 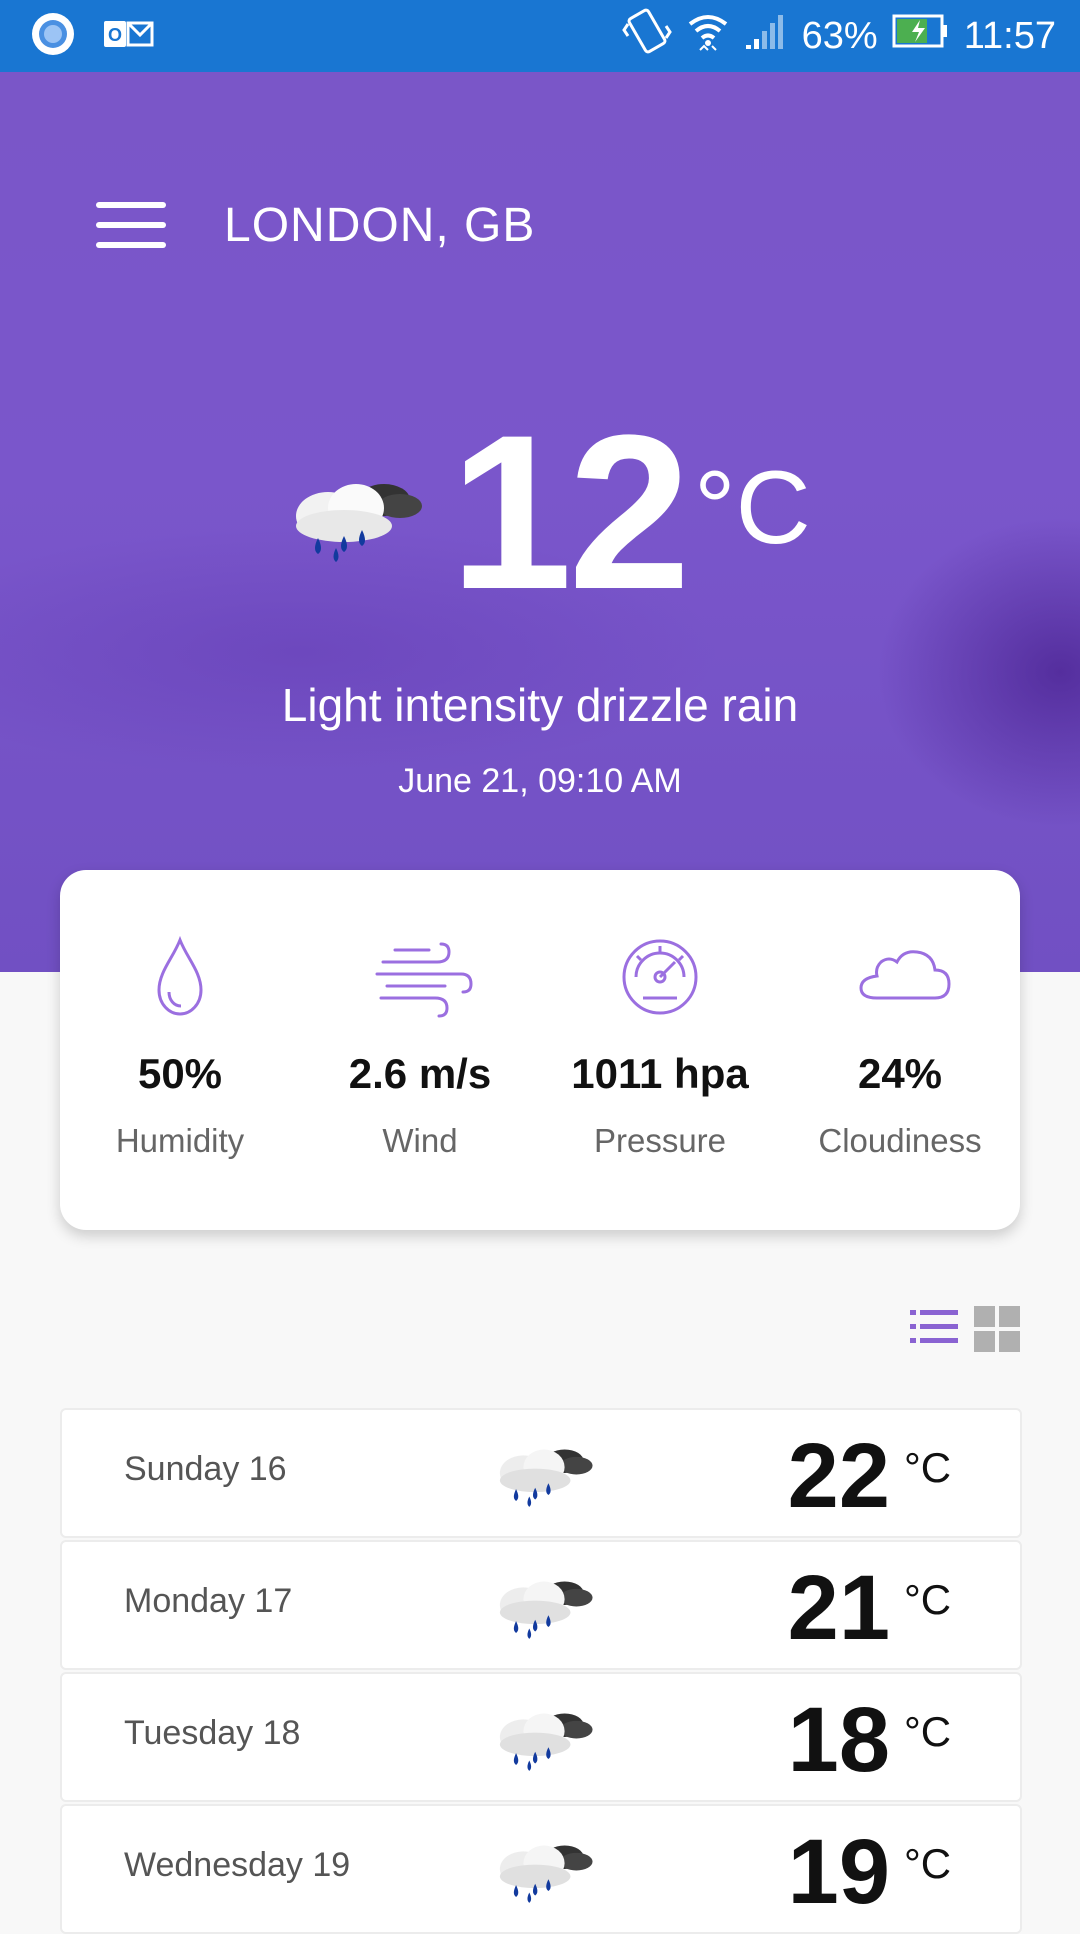 I want to click on humidity-label: Humidity, so click(x=180, y=1140).